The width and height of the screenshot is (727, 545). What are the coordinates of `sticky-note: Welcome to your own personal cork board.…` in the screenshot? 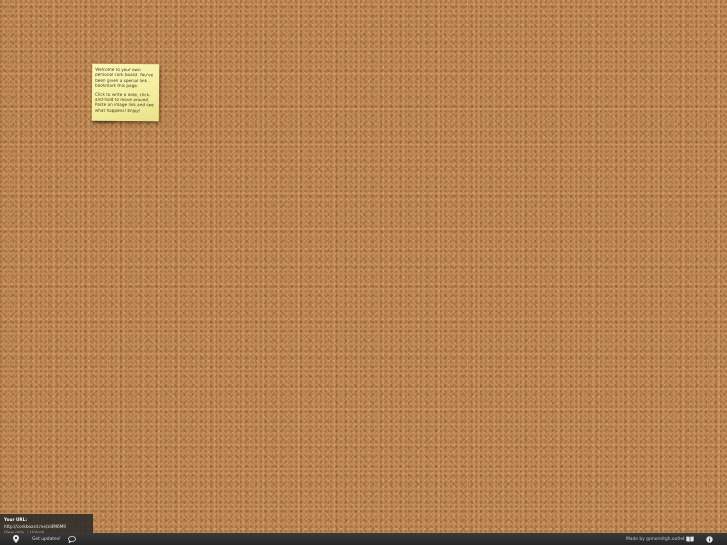 It's located at (125, 92).